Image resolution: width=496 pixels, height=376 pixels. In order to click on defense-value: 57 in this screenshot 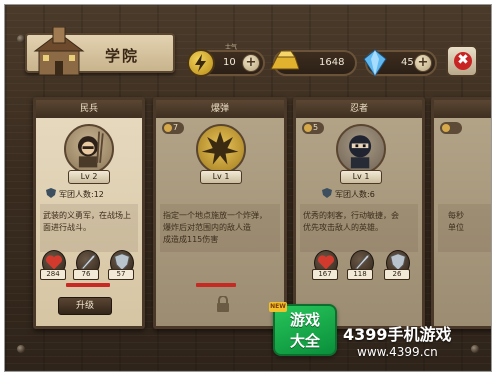, I will do `click(121, 274)`.